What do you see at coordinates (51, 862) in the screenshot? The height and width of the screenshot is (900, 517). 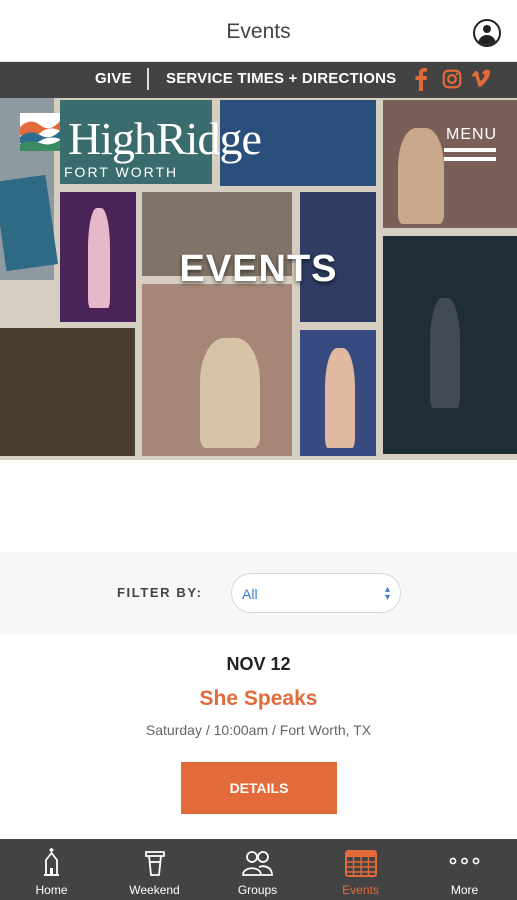 I see `church-icon` at bounding box center [51, 862].